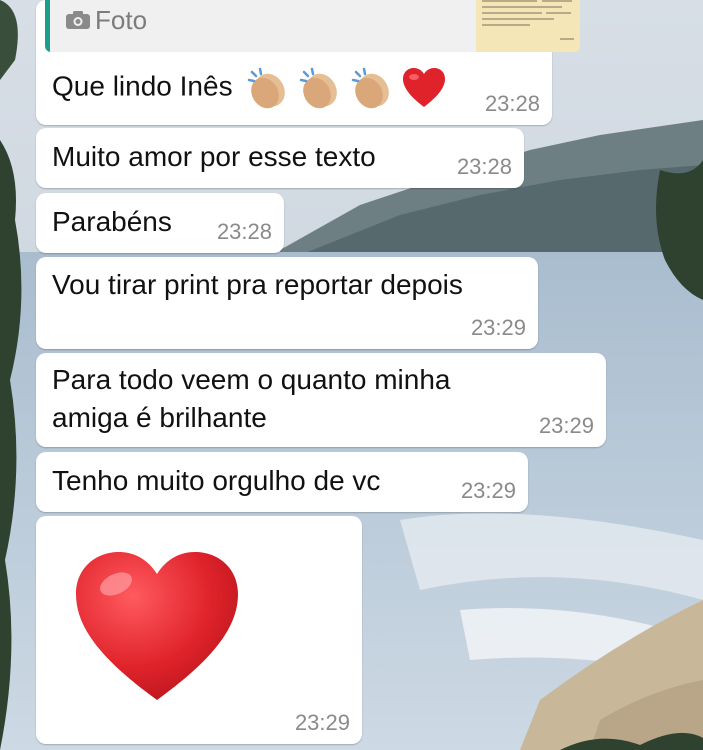 The height and width of the screenshot is (750, 703). What do you see at coordinates (121, 20) in the screenshot?
I see `quote-label: Foto` at bounding box center [121, 20].